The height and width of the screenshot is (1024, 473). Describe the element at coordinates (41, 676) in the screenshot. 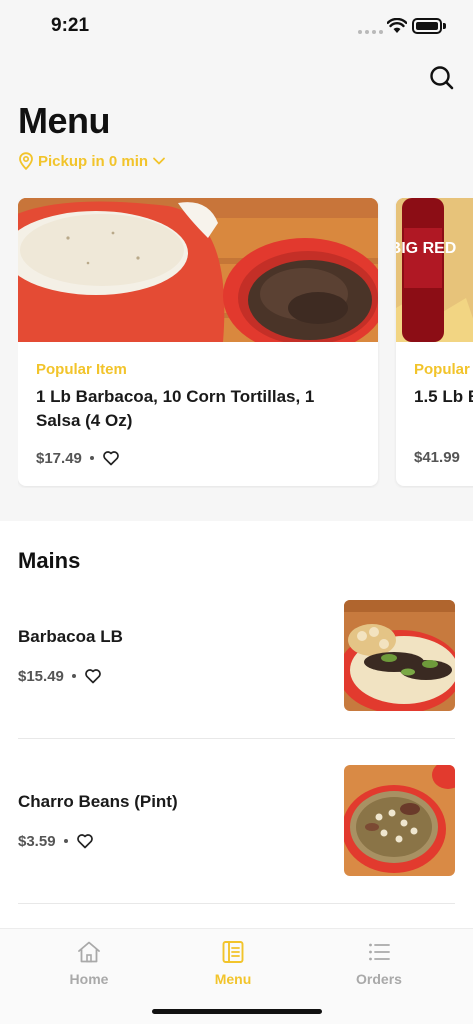

I see `menu-item-price: $15.49` at that location.